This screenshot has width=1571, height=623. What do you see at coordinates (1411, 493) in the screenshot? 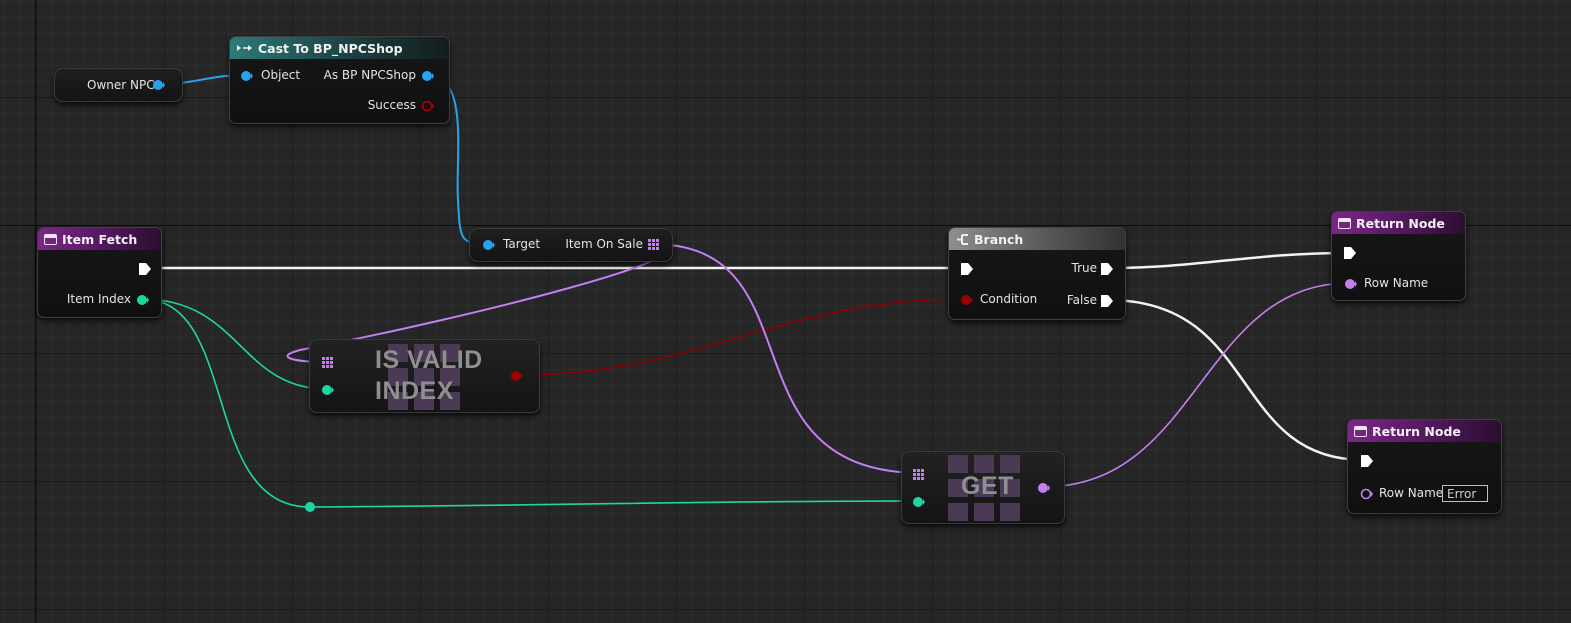
I see `return-node-bottom-row-name-label: Row Name` at bounding box center [1411, 493].